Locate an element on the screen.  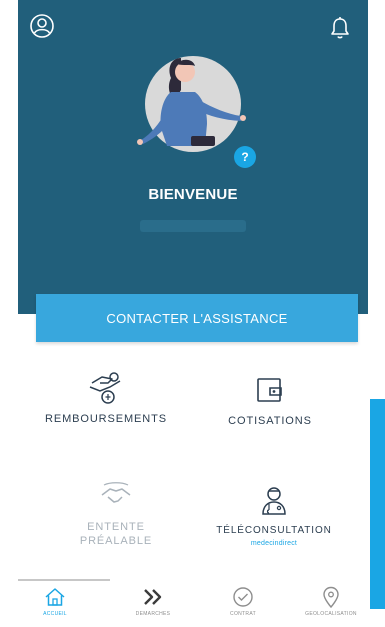
profile-icon is located at coordinates (42, 26).